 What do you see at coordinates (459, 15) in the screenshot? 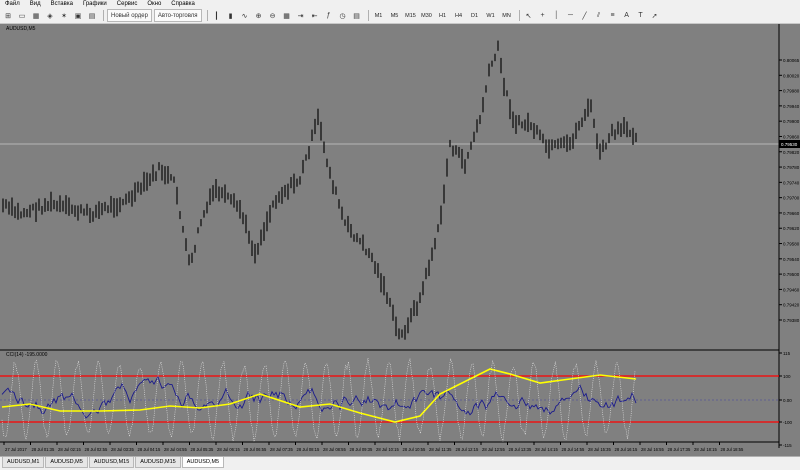
I see `timeframe-h4: H4` at bounding box center [459, 15].